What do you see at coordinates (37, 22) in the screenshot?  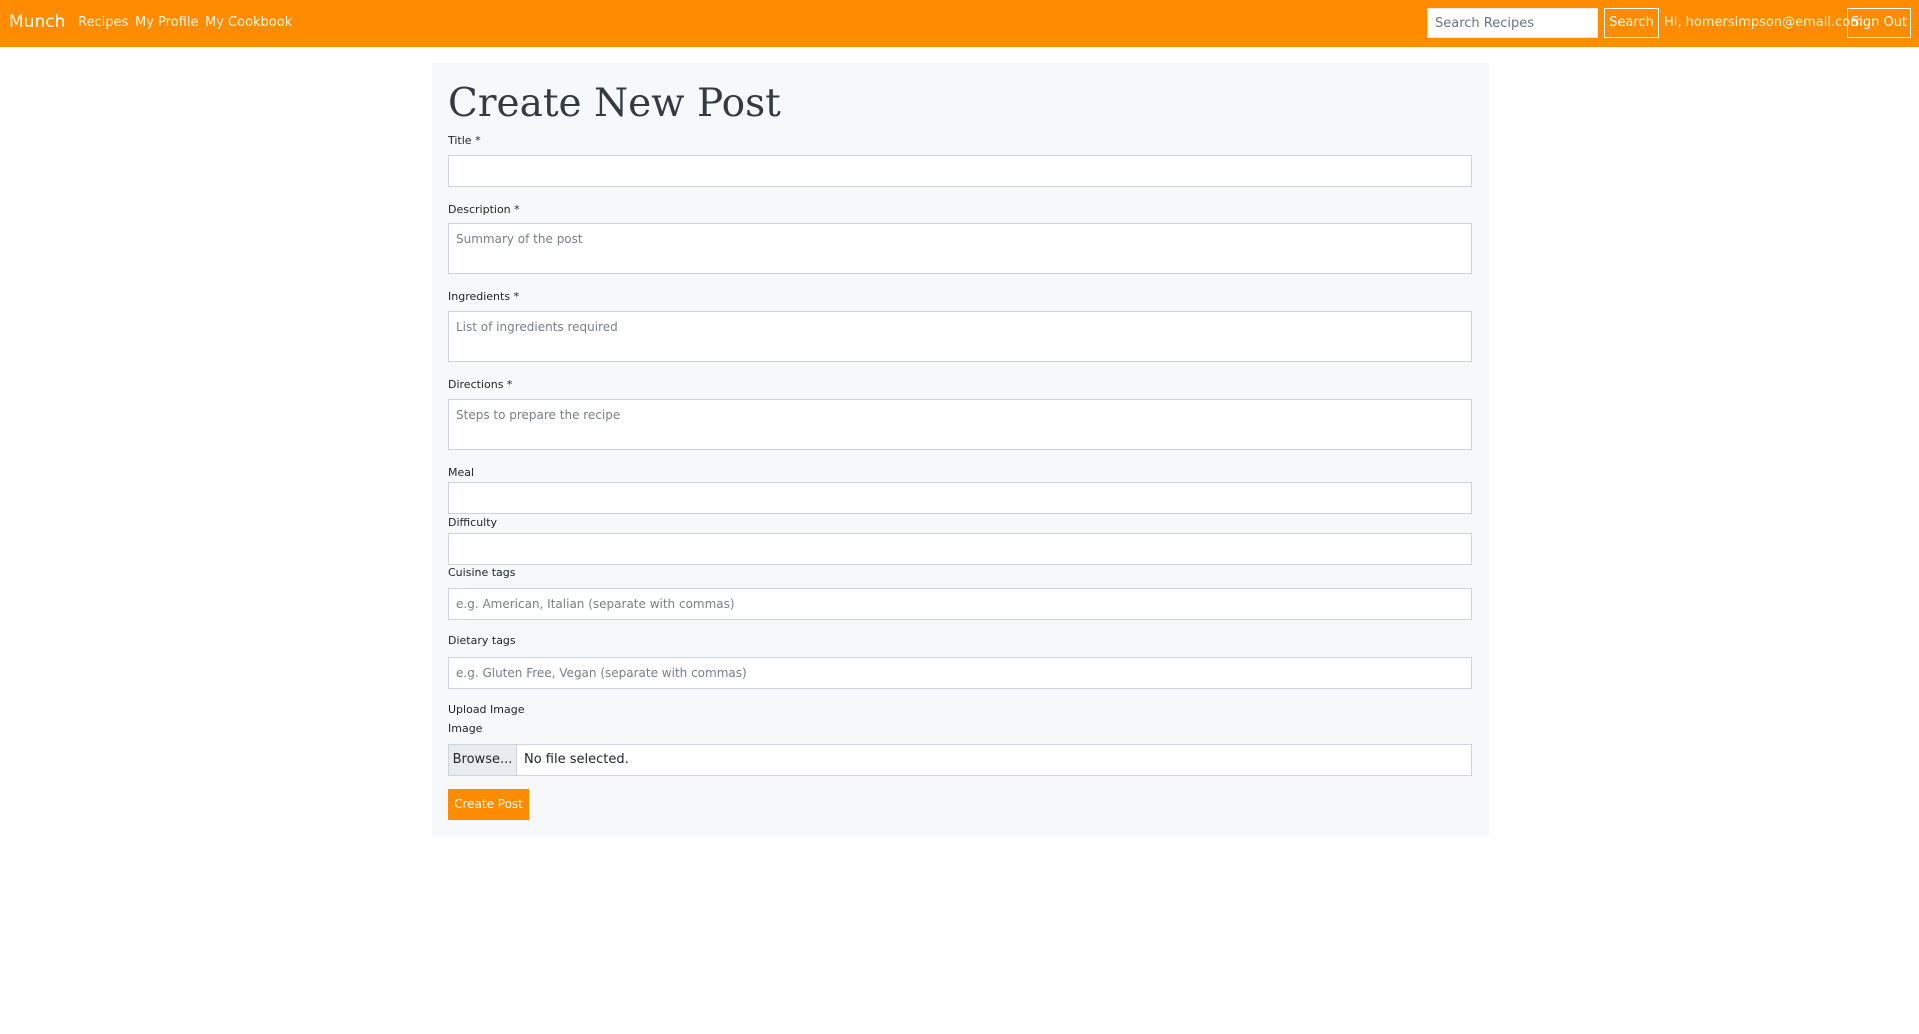 I see `brand-logo: Munch` at bounding box center [37, 22].